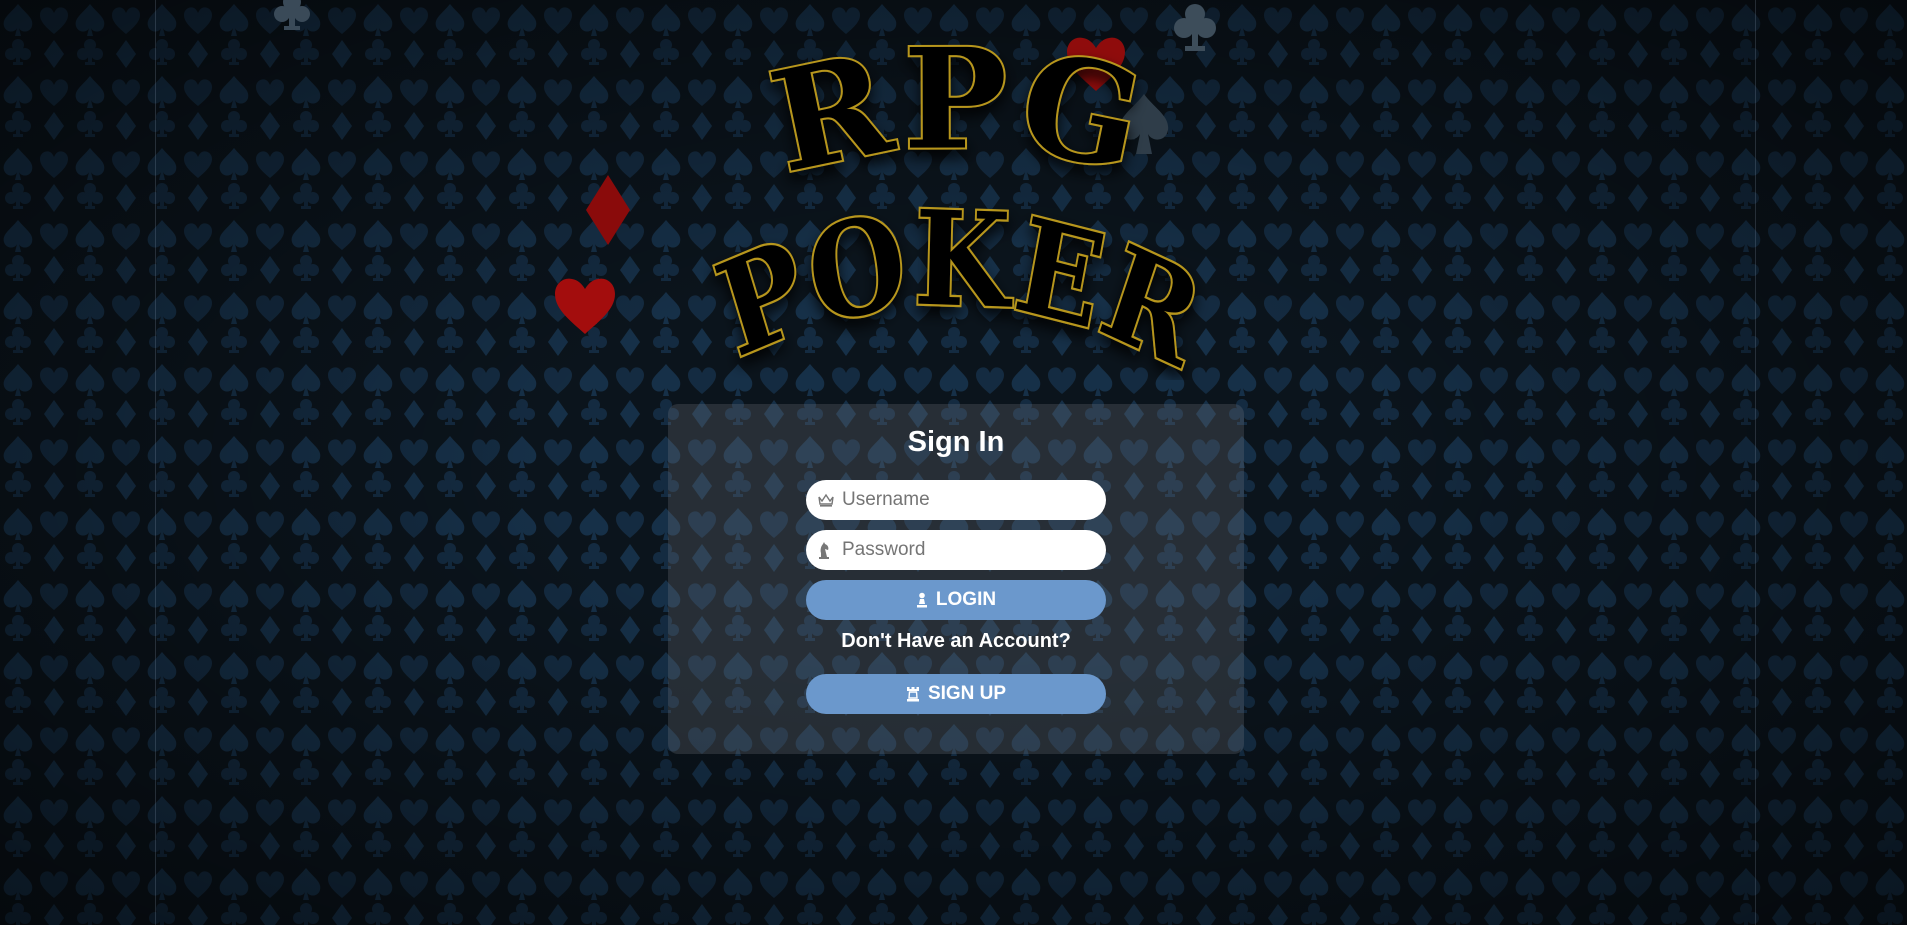 This screenshot has height=925, width=1907. What do you see at coordinates (966, 599) in the screenshot?
I see `login-label: LOGIN` at bounding box center [966, 599].